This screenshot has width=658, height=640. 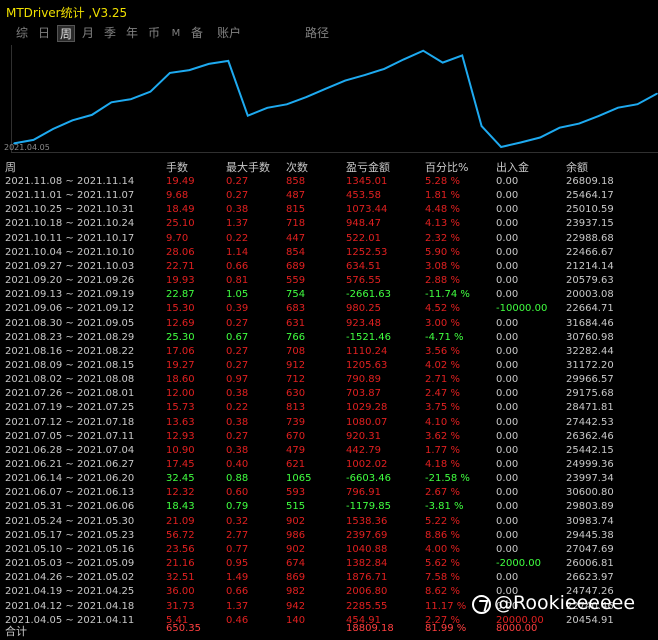 What do you see at coordinates (296, 252) in the screenshot?
I see `cell-count: 854` at bounding box center [296, 252].